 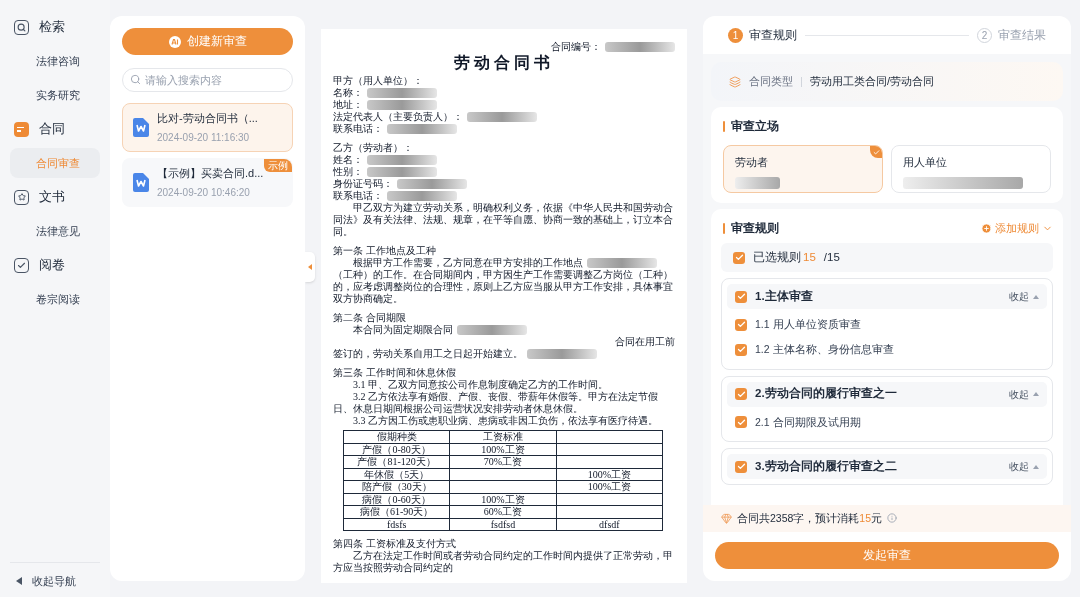 I want to click on document-text: 签订的，劳动关系自用工之日起开始建立。, so click(x=428, y=354).